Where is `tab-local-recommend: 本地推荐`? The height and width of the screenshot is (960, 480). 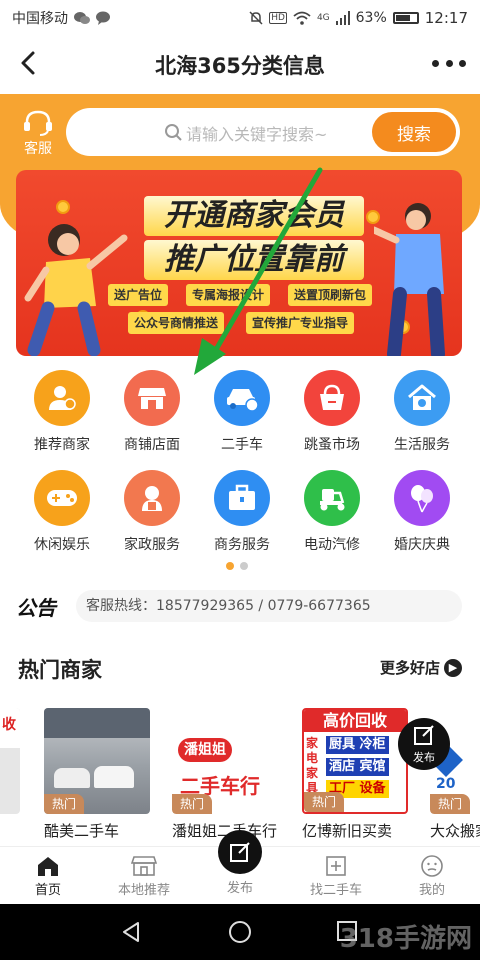 tab-local-recommend: 本地推荐 is located at coordinates (144, 875).